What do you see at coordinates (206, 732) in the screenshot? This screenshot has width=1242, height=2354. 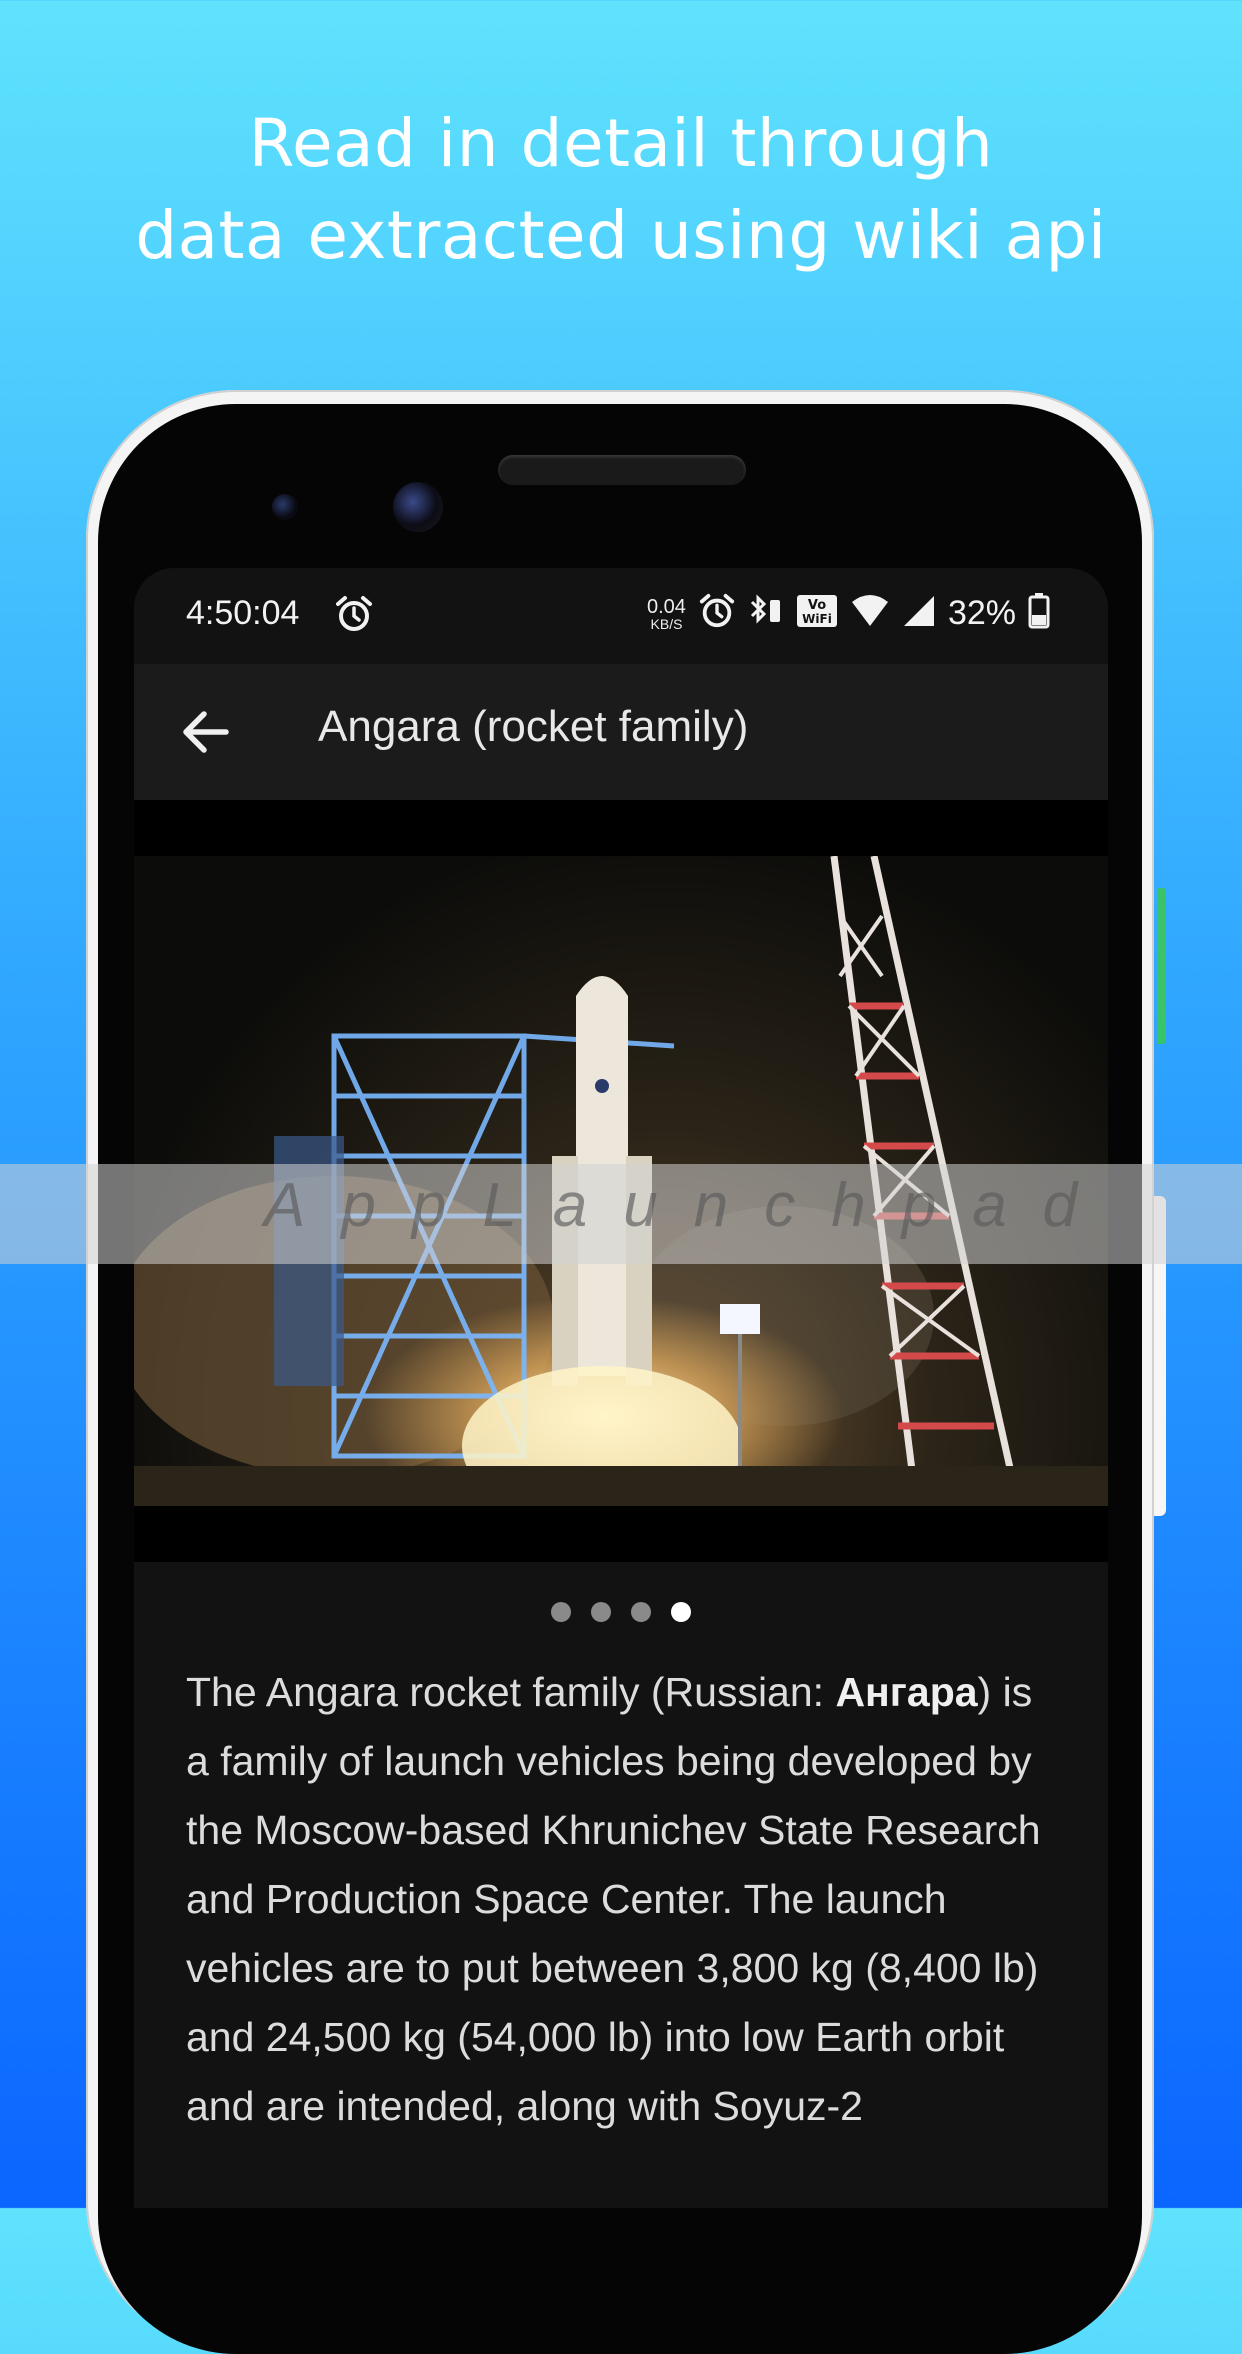 I see `arrow-back-icon` at bounding box center [206, 732].